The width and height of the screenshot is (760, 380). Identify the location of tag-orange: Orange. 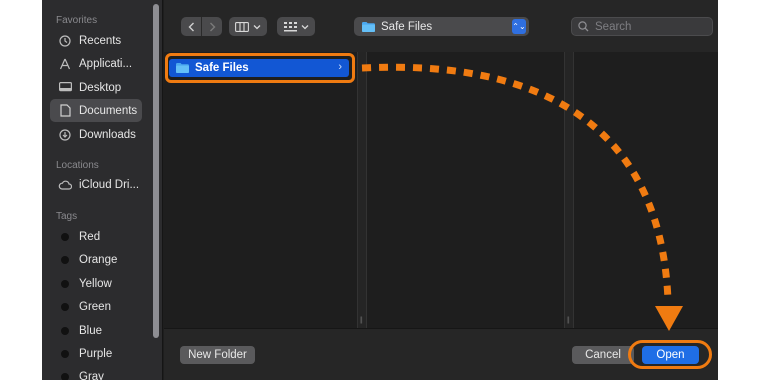
(96, 259).